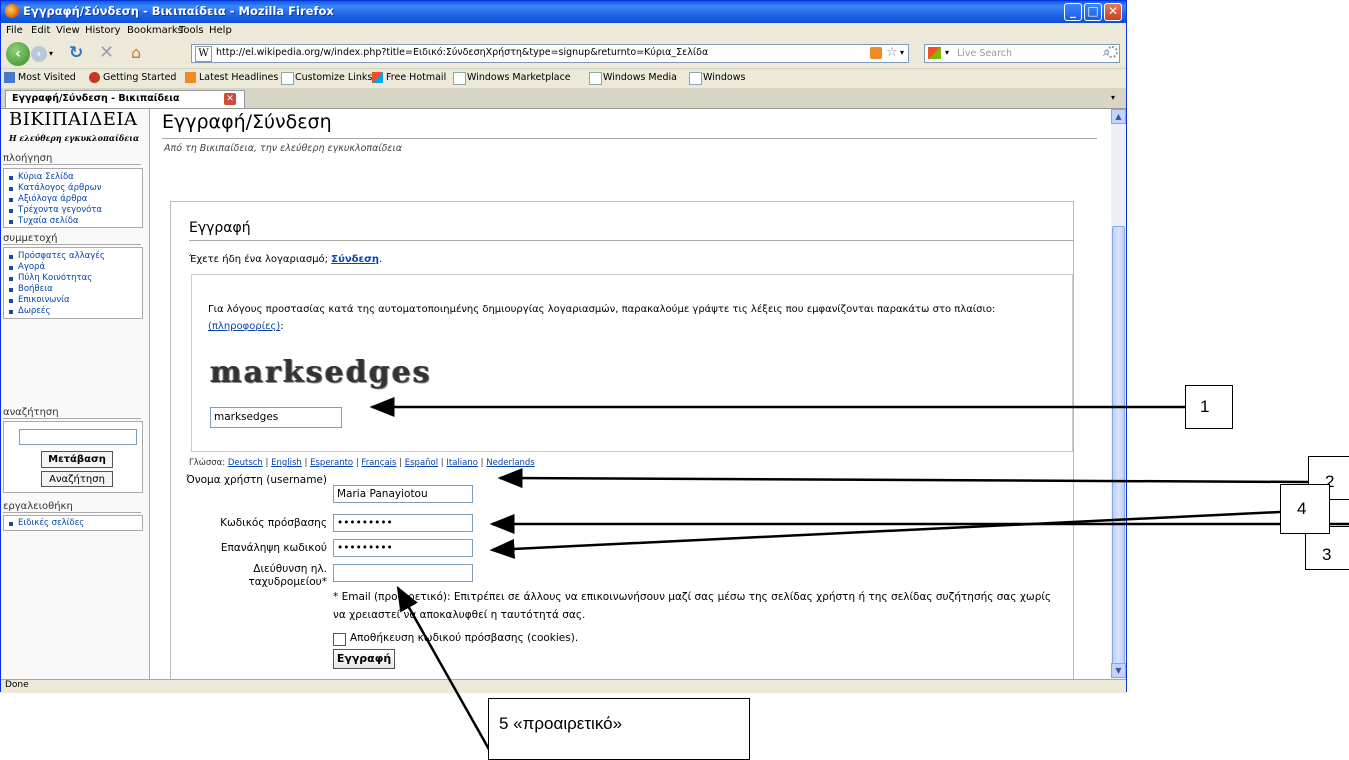 This screenshot has height=760, width=1349. What do you see at coordinates (1205, 406) in the screenshot?
I see `callout-1-text: 1` at bounding box center [1205, 406].